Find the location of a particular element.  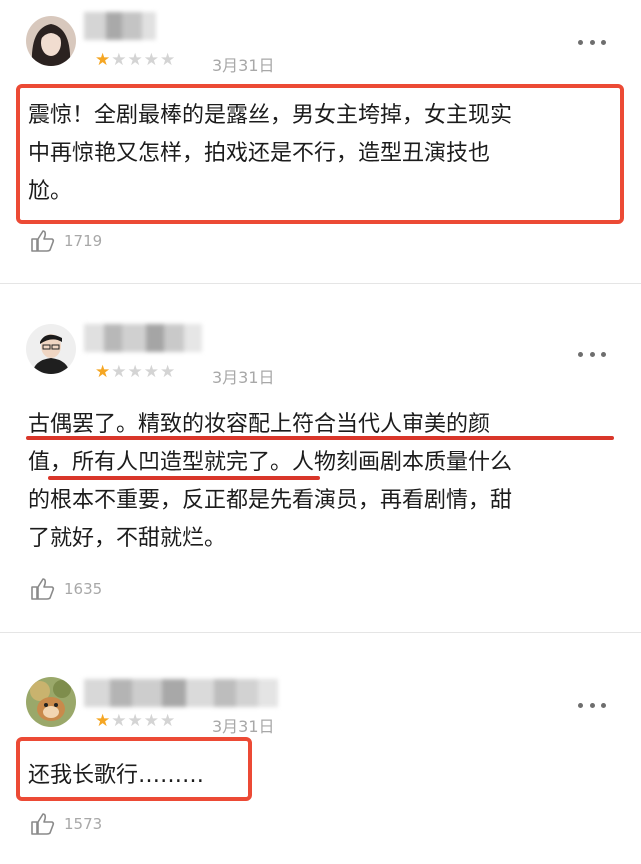

like-button: 1573 is located at coordinates (66, 824).